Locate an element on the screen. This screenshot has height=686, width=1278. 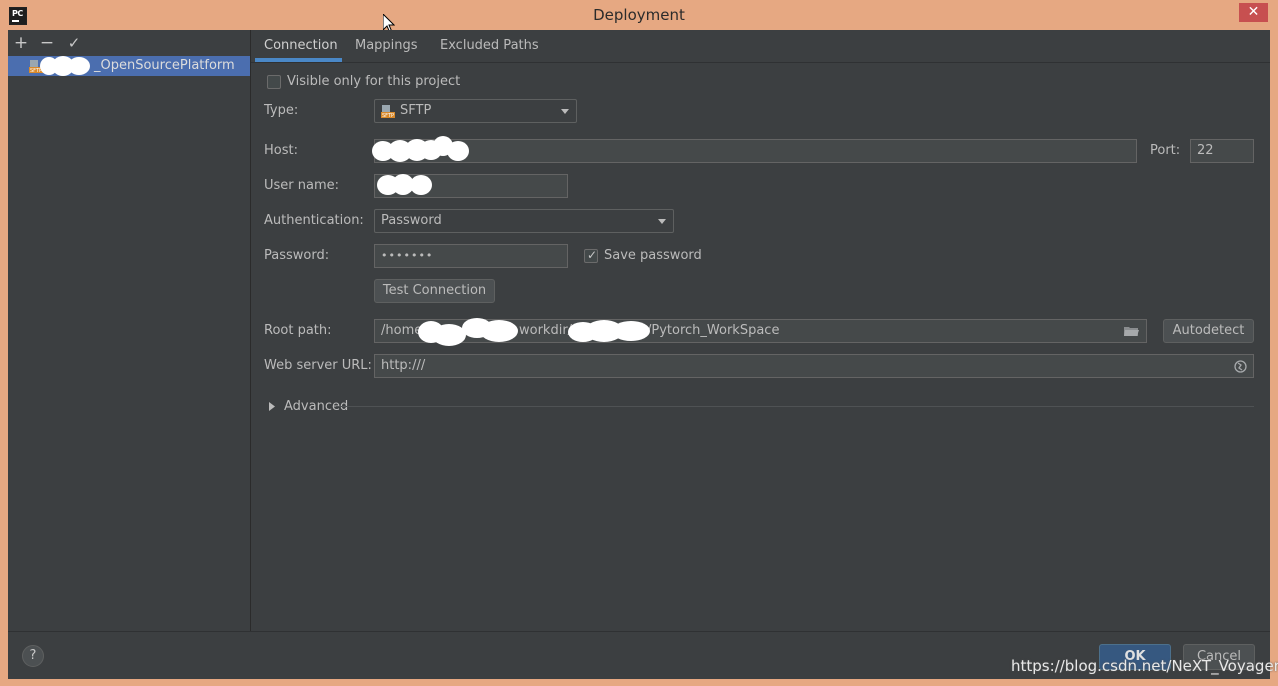
authentication-label: Authentication: is located at coordinates (314, 220).